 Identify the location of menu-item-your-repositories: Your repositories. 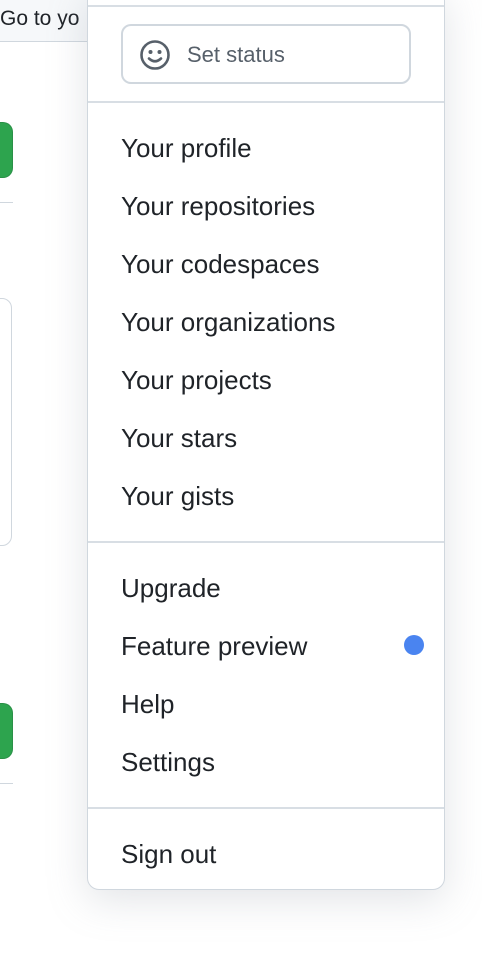
(271, 206).